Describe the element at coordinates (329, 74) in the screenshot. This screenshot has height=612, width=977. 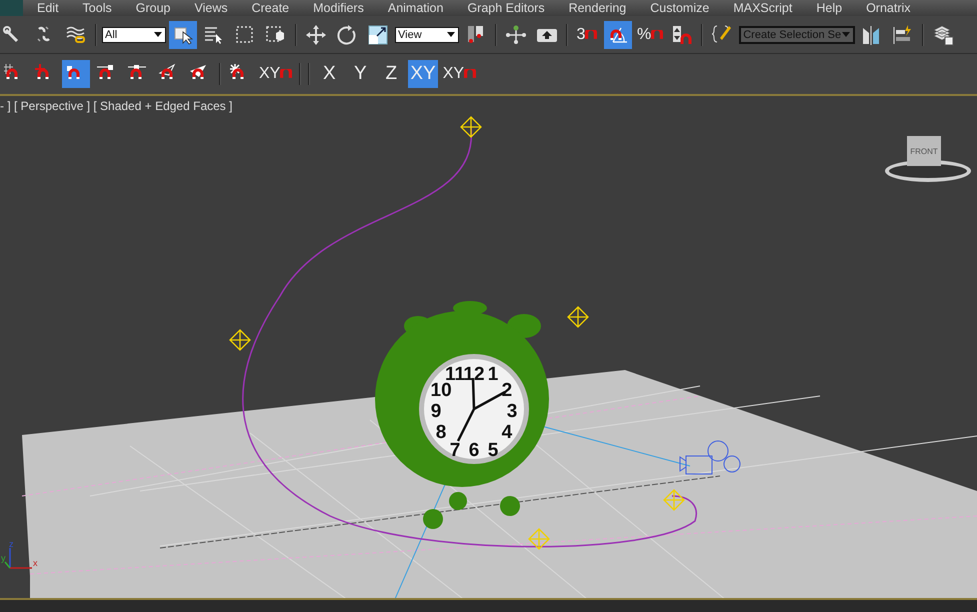
I see `axis-constraint-button: X` at that location.